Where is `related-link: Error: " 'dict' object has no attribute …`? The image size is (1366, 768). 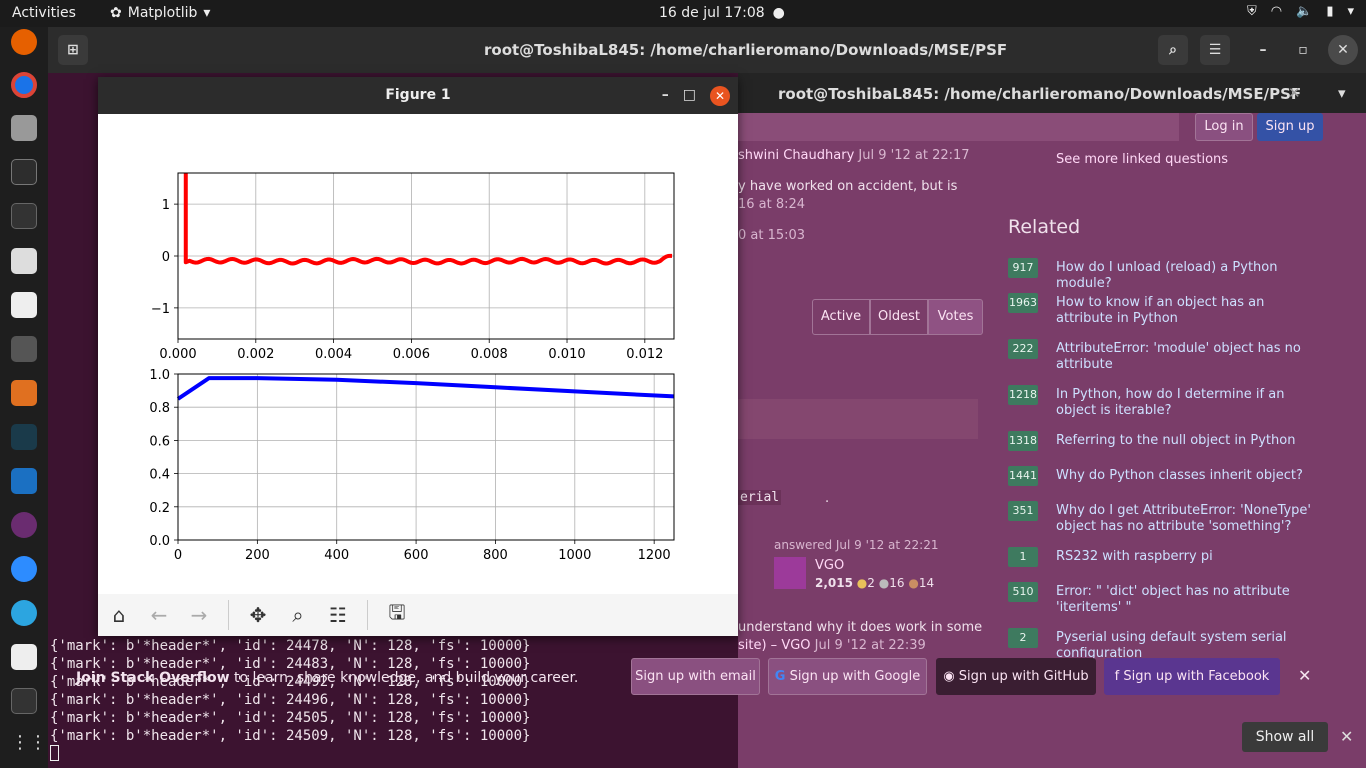 related-link: Error: " 'dict' object has no attribute … is located at coordinates (1186, 600).